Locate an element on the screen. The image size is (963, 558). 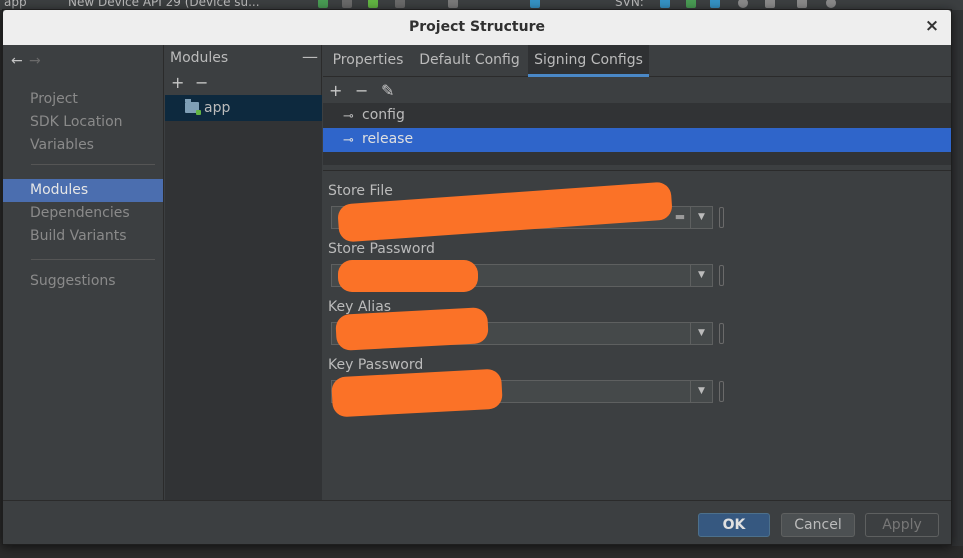
store-file-label: Store File is located at coordinates (360, 191).